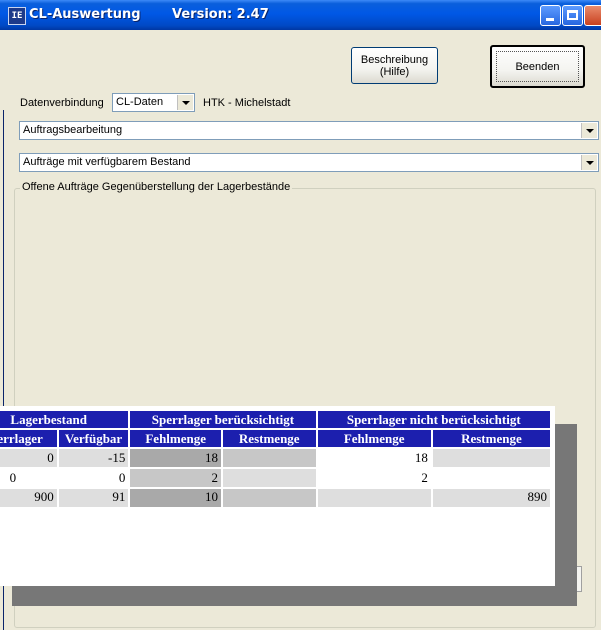  What do you see at coordinates (592, 15) in the screenshot?
I see `close-button` at bounding box center [592, 15].